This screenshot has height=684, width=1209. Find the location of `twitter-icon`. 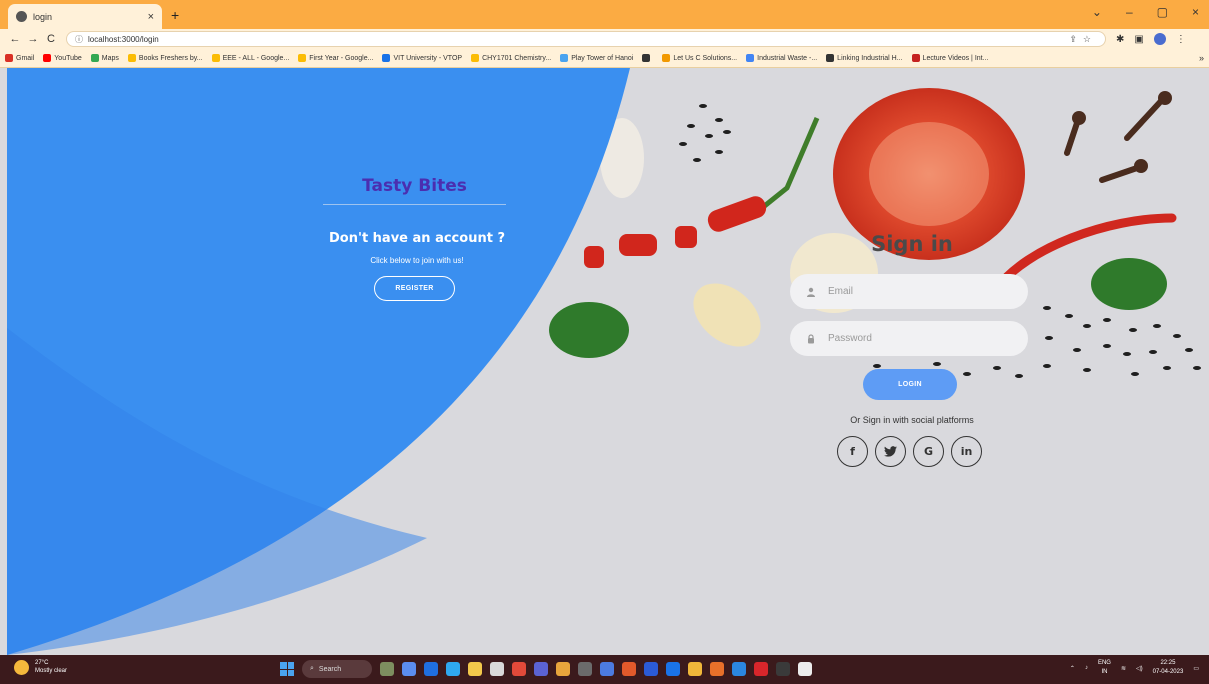

twitter-icon is located at coordinates (890, 451).